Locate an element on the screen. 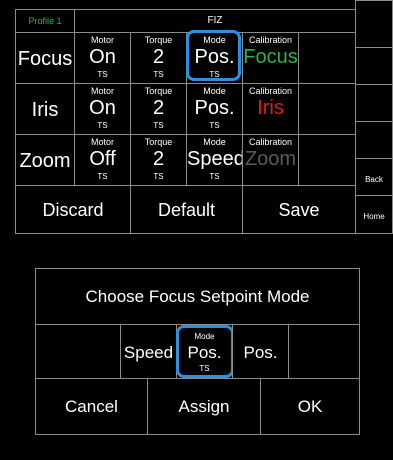  top-rows-0-torque-sub: TS is located at coordinates (158, 74).